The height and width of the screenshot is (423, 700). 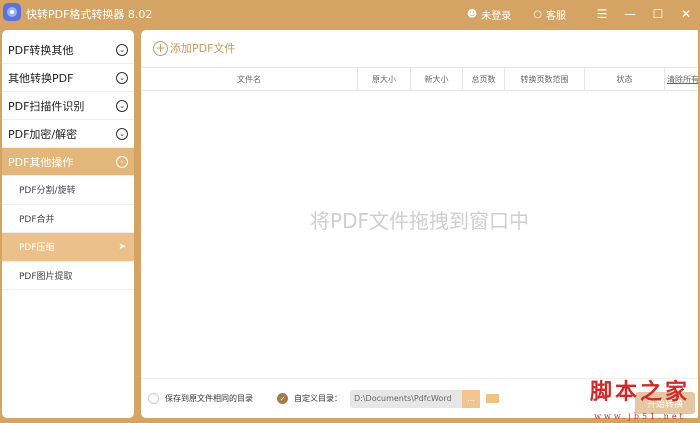 I want to click on sidebar-item-label: PDF其他操作, so click(x=41, y=162).